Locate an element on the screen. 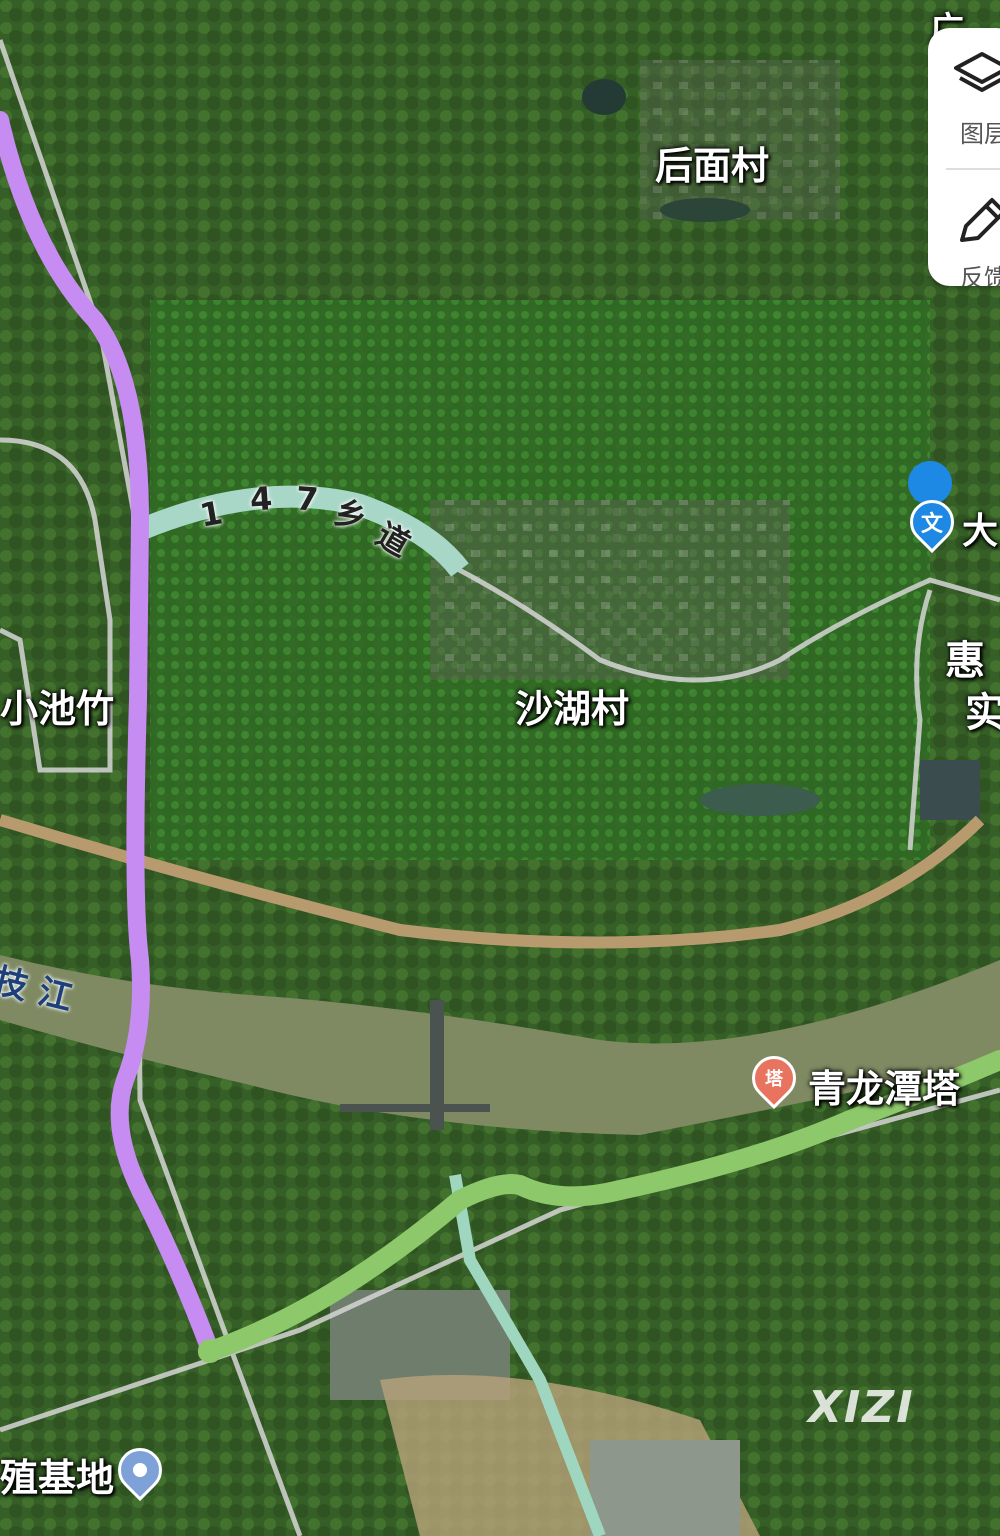 The height and width of the screenshot is (1536, 1000). label-hui-cut: 惠 is located at coordinates (965, 657).